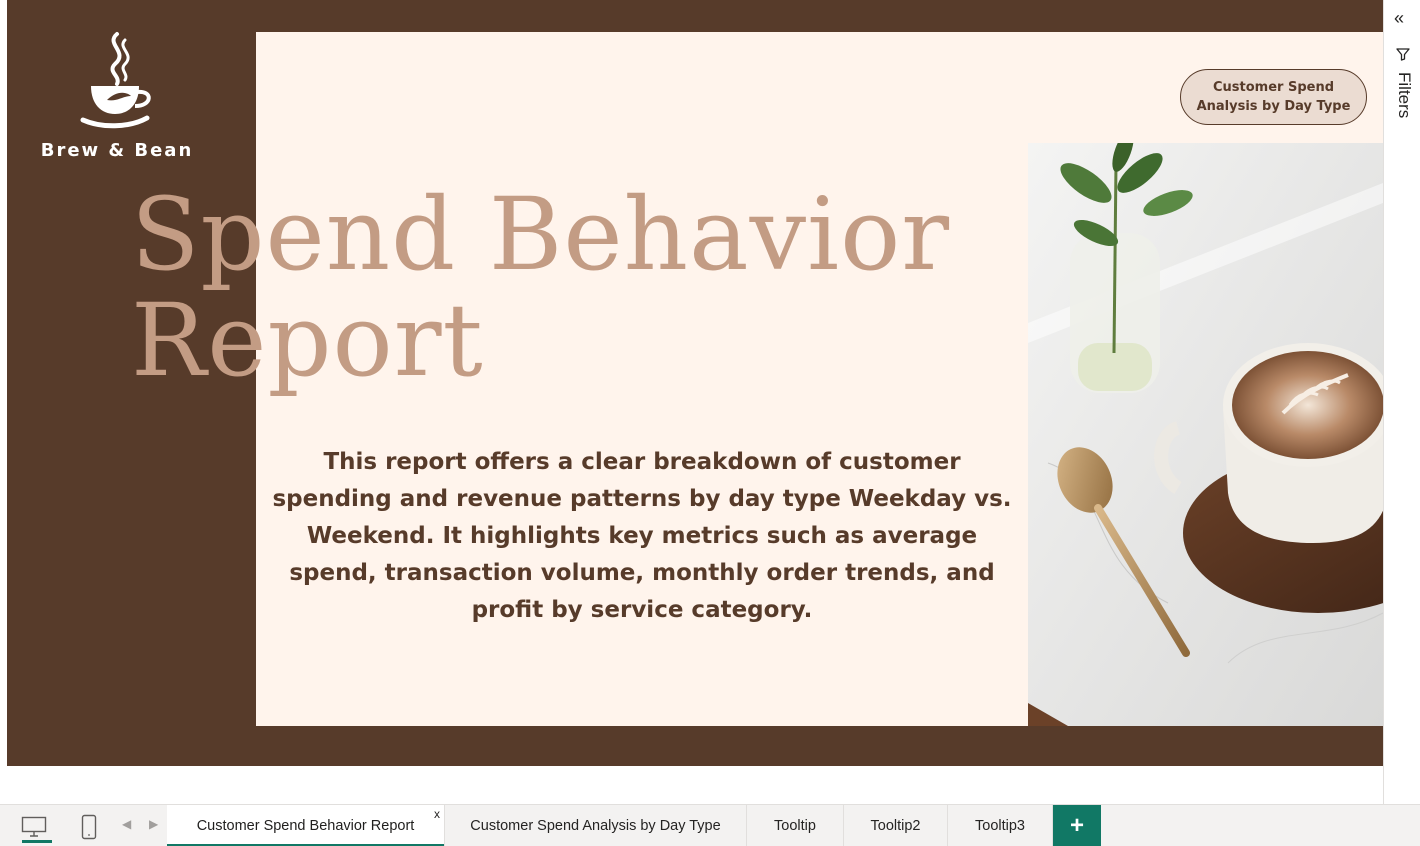 The width and height of the screenshot is (1420, 846). I want to click on tab-label: Tooltip, so click(795, 826).